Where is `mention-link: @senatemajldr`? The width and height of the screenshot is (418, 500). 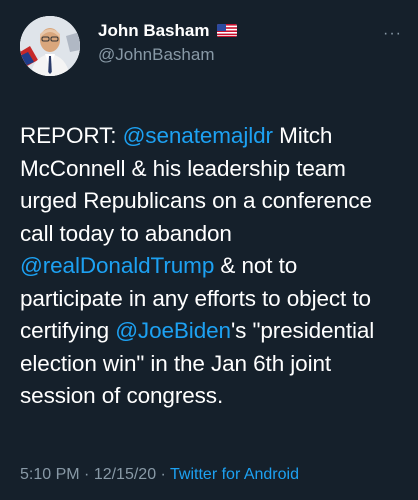
mention-link: @senatemajldr is located at coordinates (198, 135).